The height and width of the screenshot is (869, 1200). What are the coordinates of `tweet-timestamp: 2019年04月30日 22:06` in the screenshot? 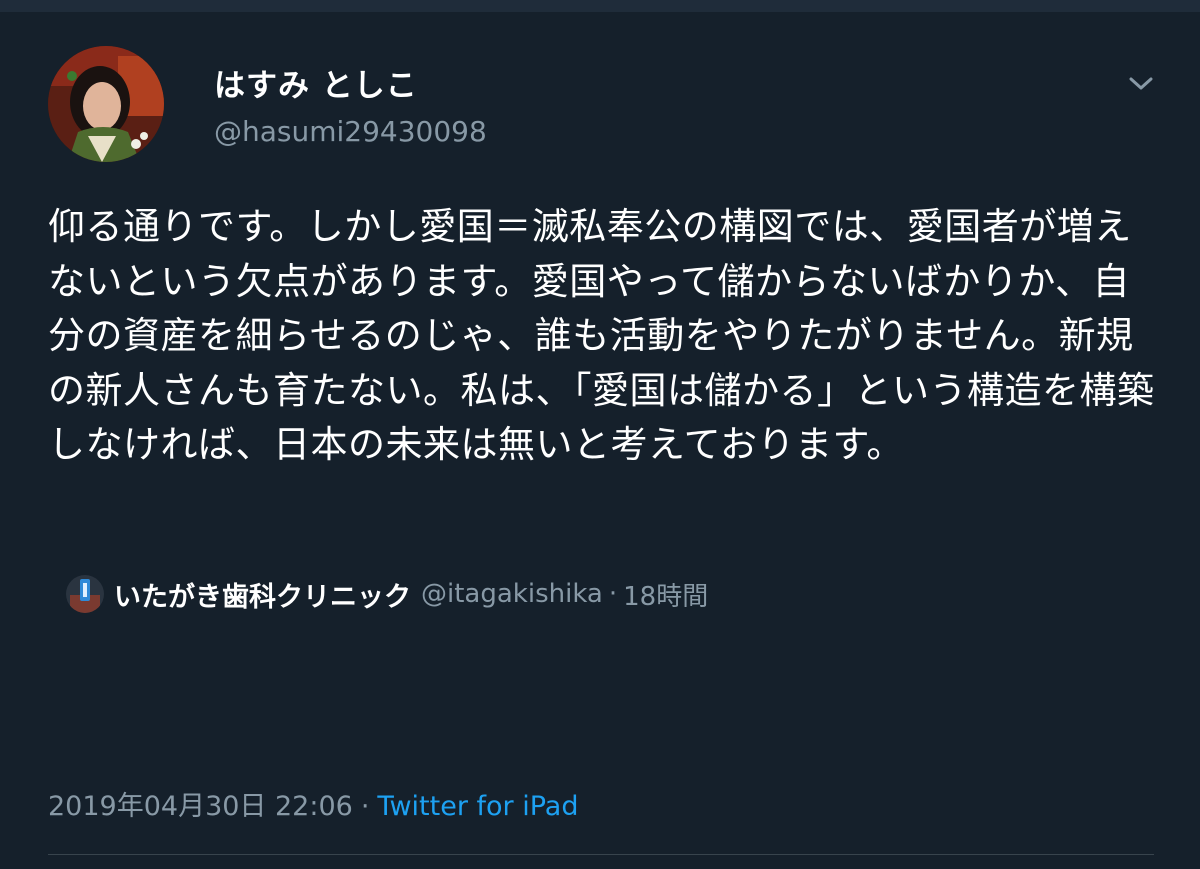 It's located at (200, 806).